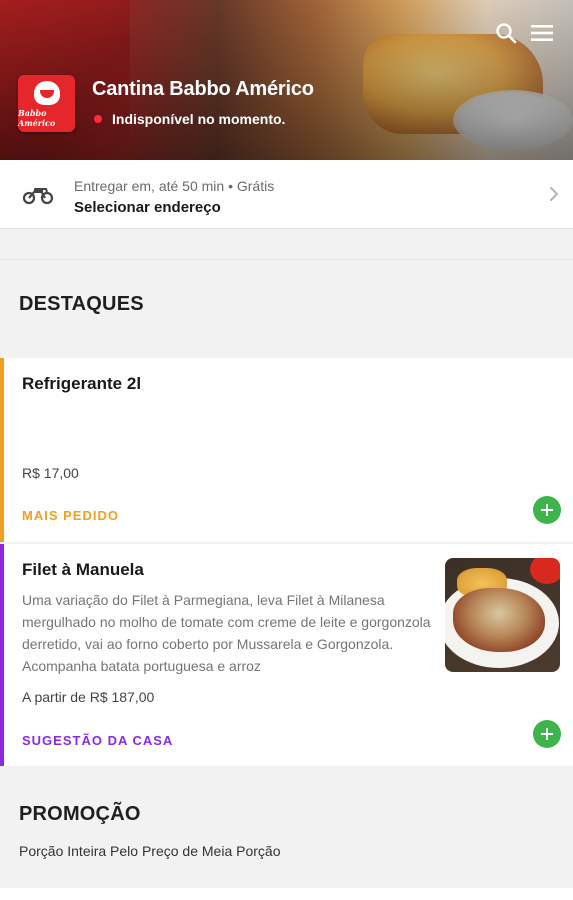  Describe the element at coordinates (38, 194) in the screenshot. I see `motorcycle-icon` at that location.